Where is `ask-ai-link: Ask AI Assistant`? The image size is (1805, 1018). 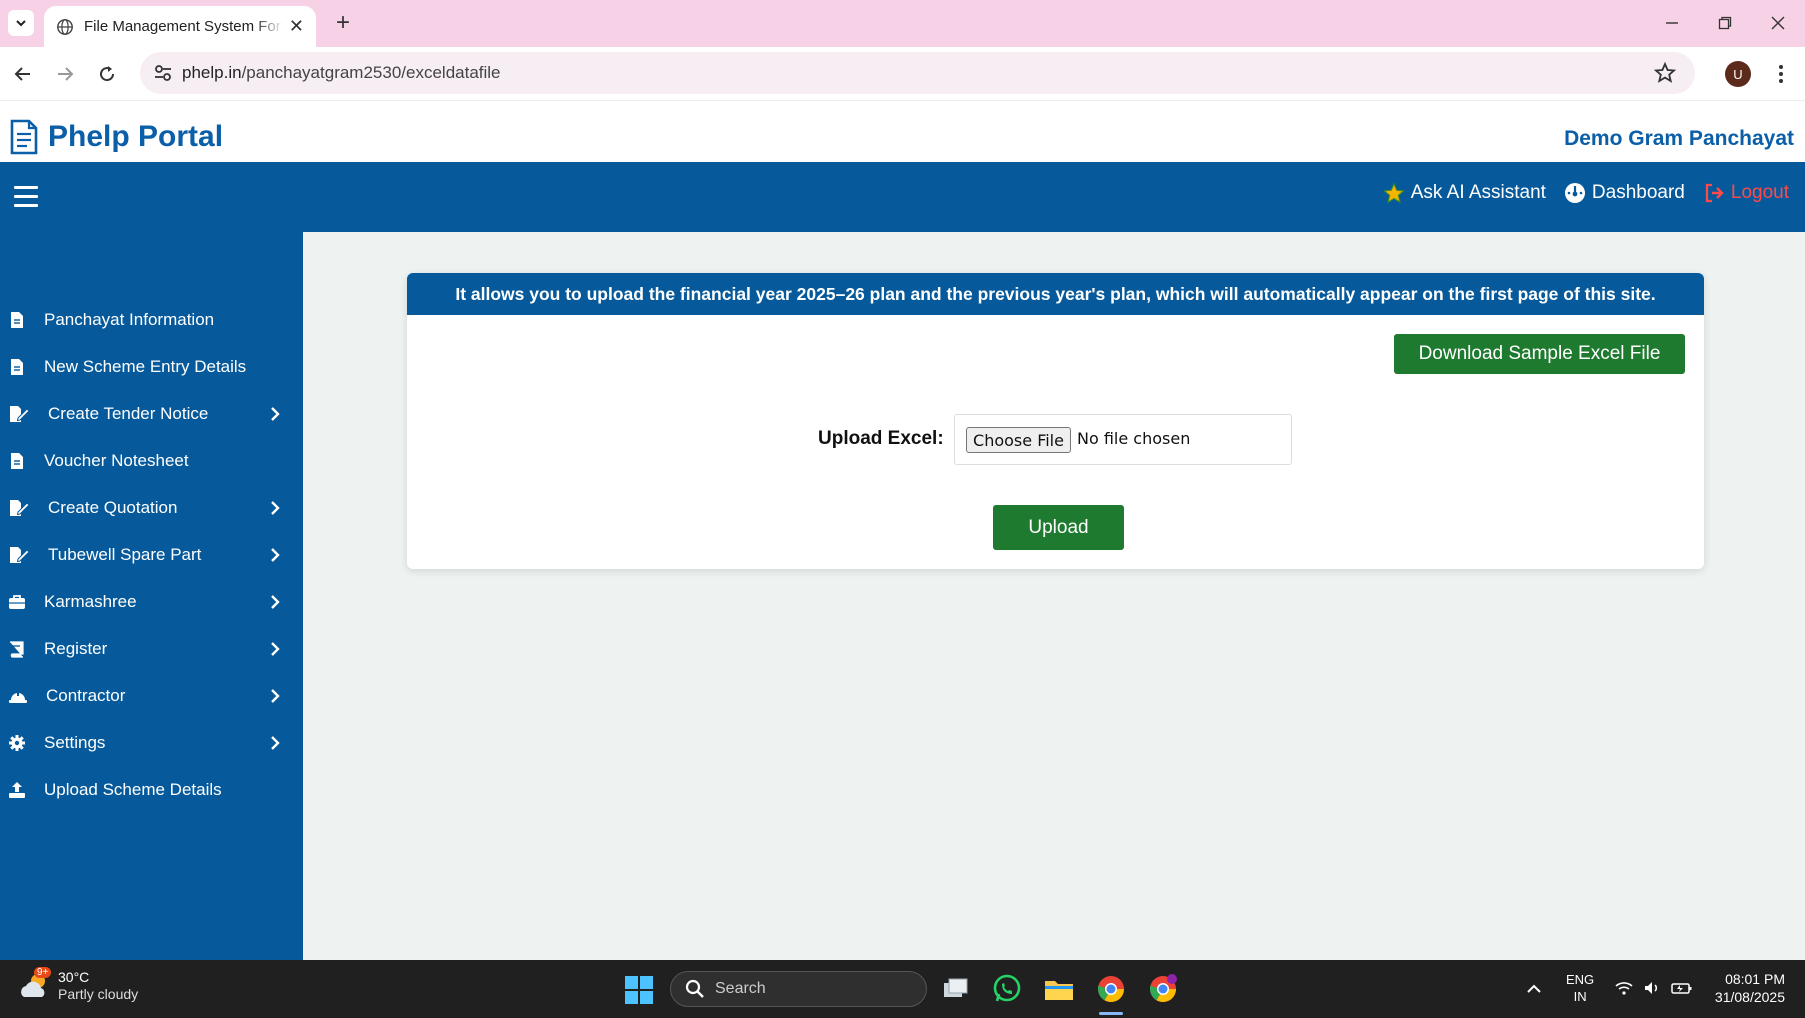
ask-ai-link: Ask AI Assistant is located at coordinates (1464, 193).